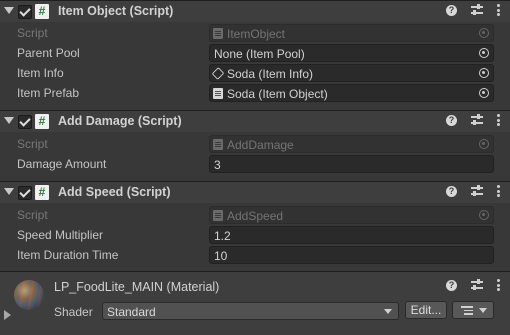  I want to click on field-row-damage-amount: Damage Amount 3, so click(255, 164).